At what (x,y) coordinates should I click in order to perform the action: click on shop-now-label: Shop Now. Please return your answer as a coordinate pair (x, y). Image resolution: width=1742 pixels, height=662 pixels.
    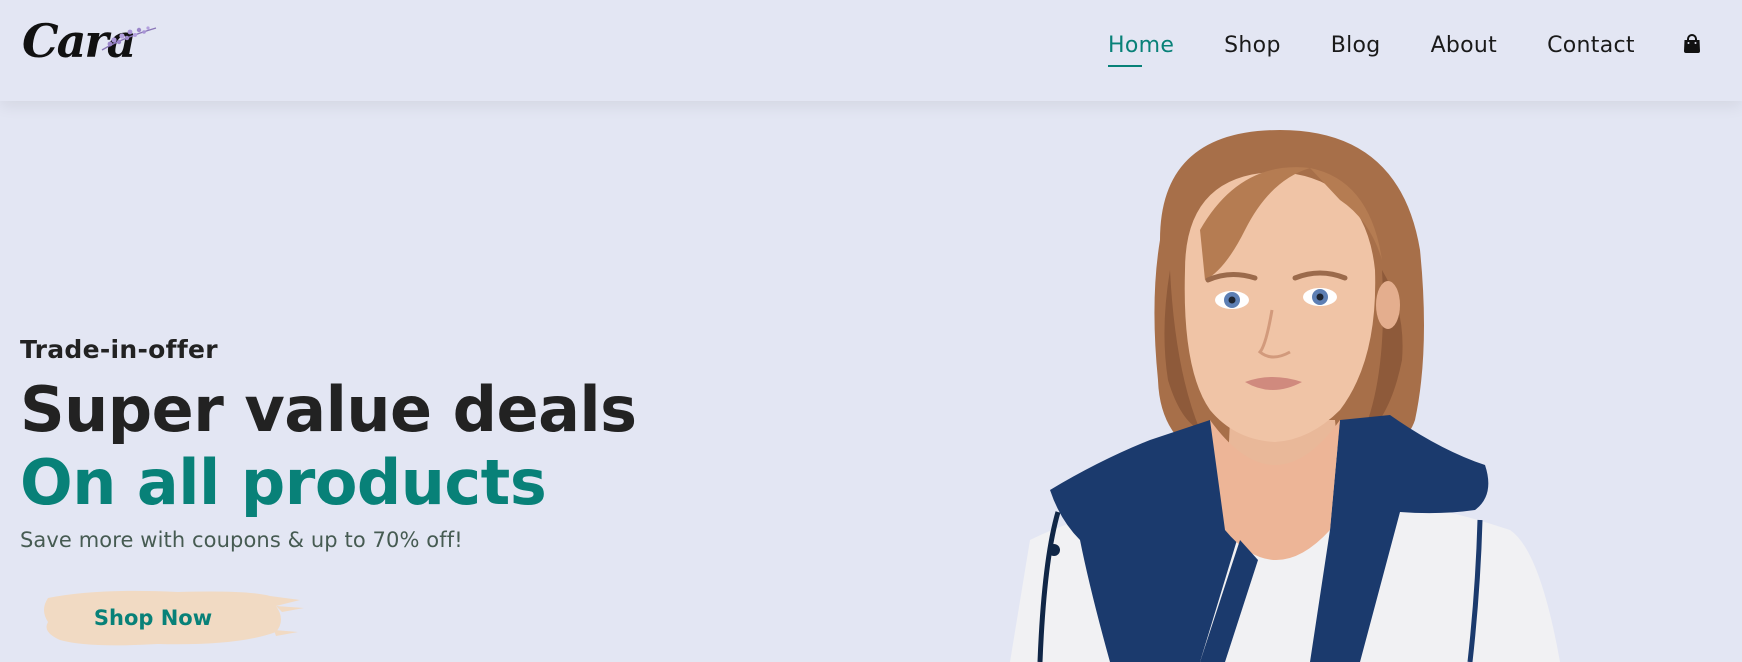
    Looking at the image, I should click on (153, 618).